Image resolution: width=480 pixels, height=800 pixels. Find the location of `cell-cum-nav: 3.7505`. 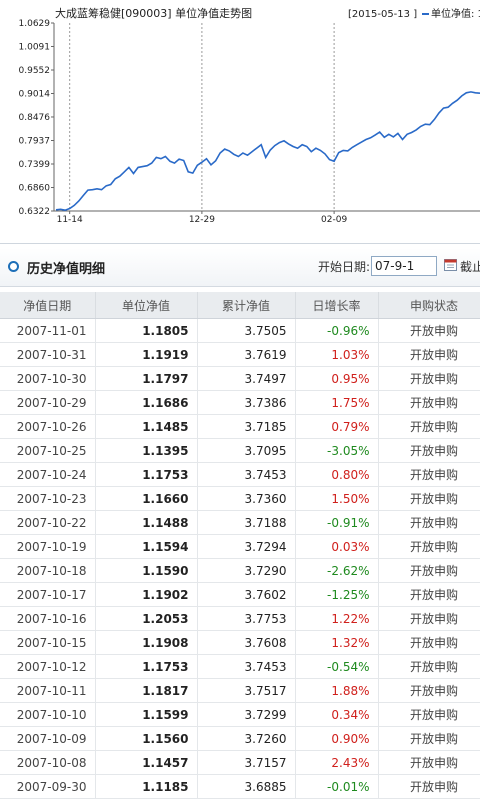

cell-cum-nav: 3.7505 is located at coordinates (246, 330).